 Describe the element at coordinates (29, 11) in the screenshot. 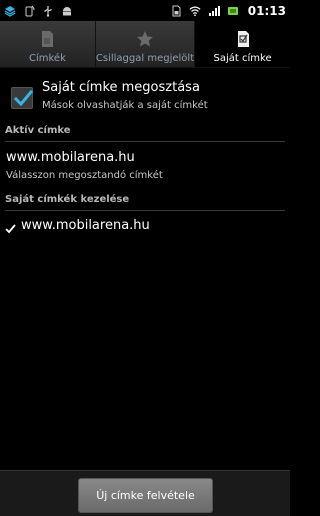

I see `phone-signal-icon` at that location.